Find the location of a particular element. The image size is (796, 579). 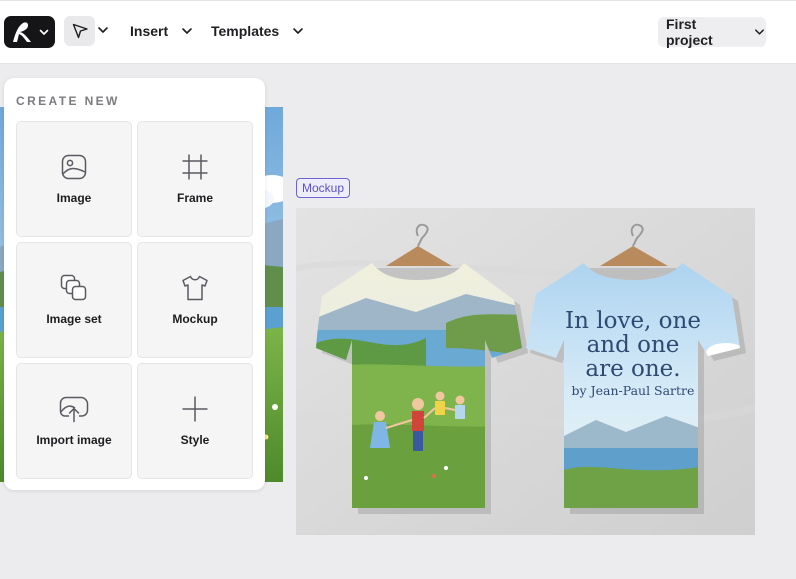

tool-dropdown-button is located at coordinates (103, 32).